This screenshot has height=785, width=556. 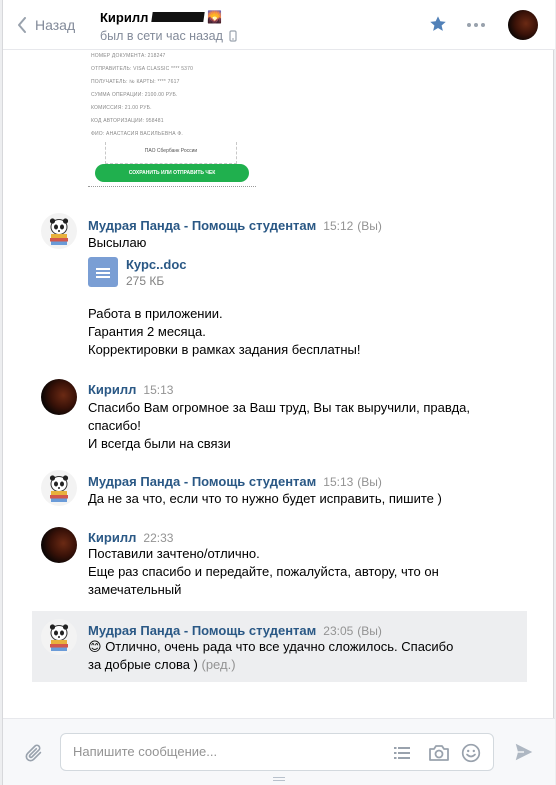 I want to click on message-composer, so click(x=279, y=751).